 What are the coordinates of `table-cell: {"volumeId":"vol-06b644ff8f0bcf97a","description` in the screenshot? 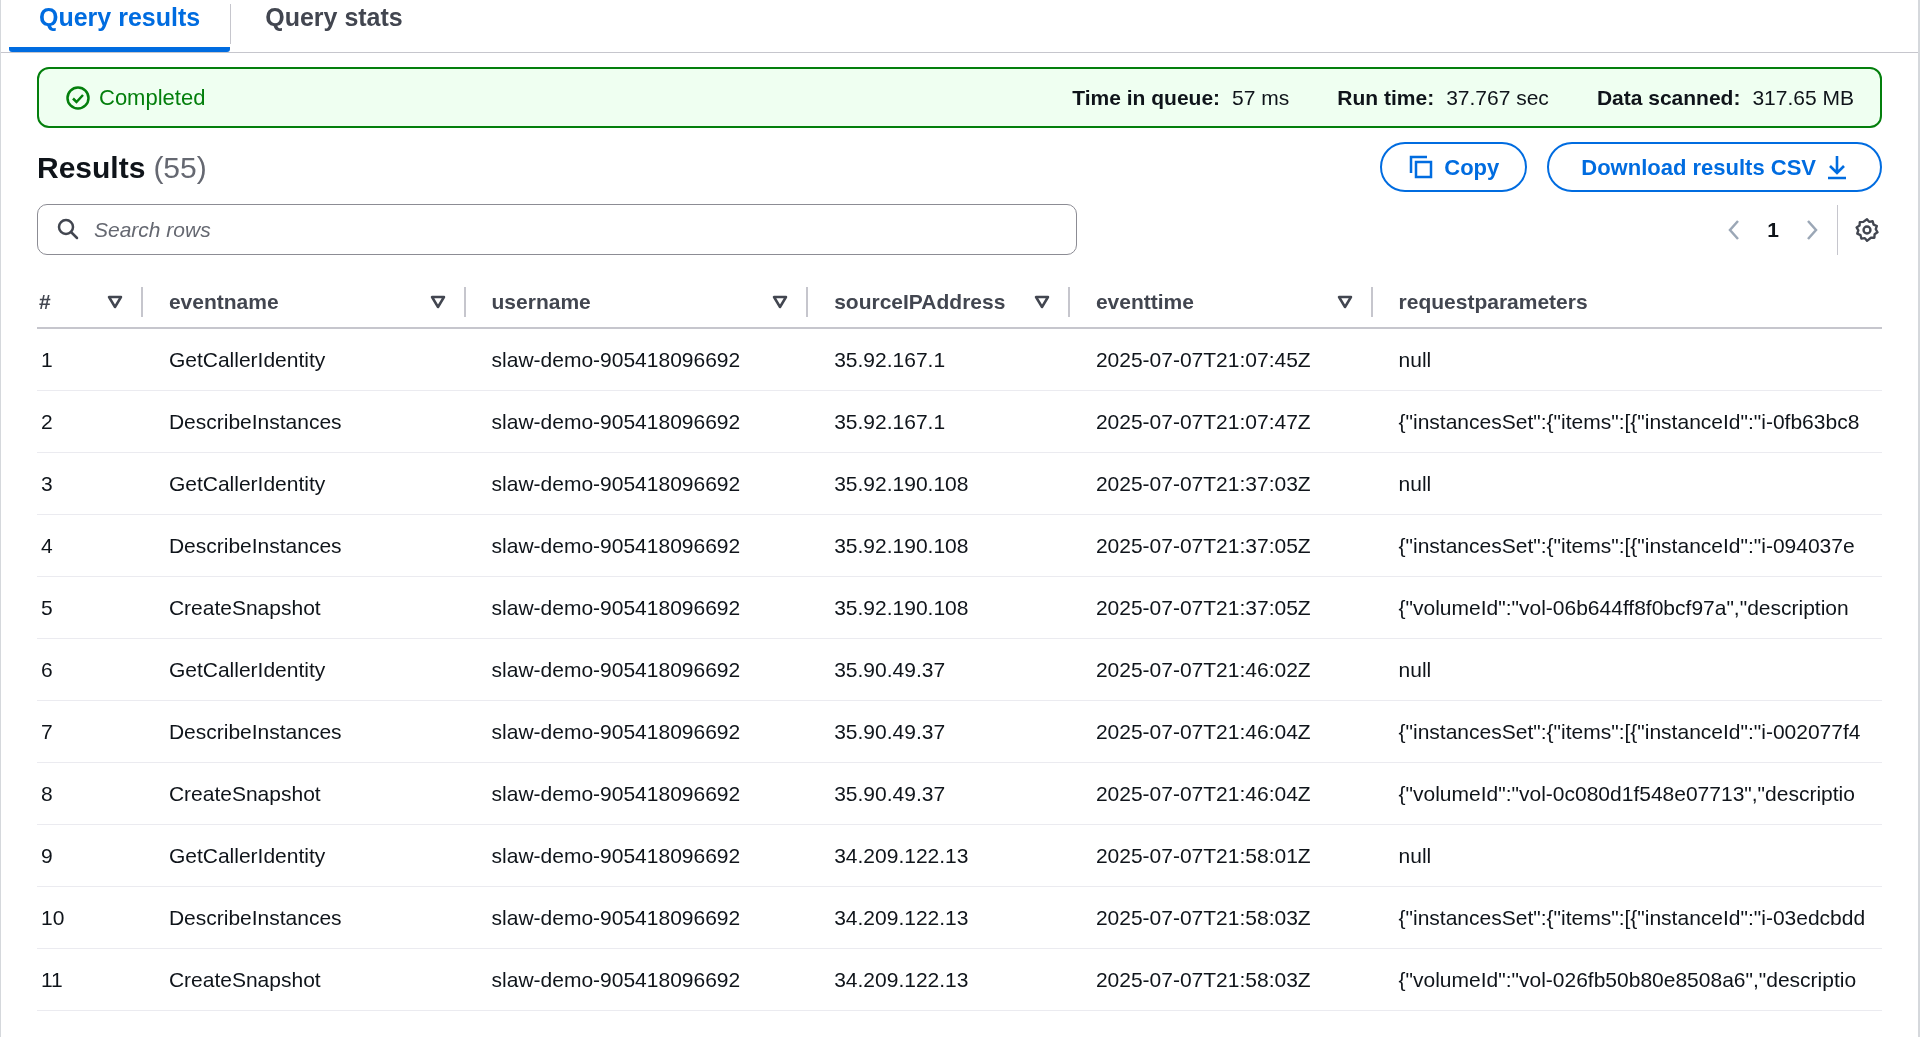 It's located at (1623, 607).